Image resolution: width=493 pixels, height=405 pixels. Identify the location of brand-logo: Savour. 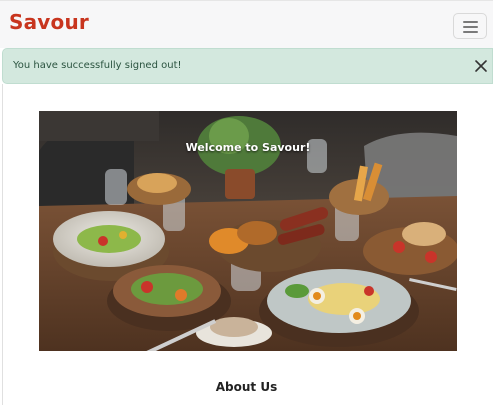
(49, 22).